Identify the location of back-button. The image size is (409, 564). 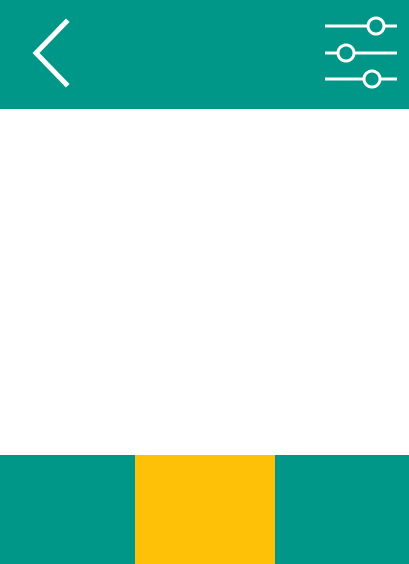
(52, 54).